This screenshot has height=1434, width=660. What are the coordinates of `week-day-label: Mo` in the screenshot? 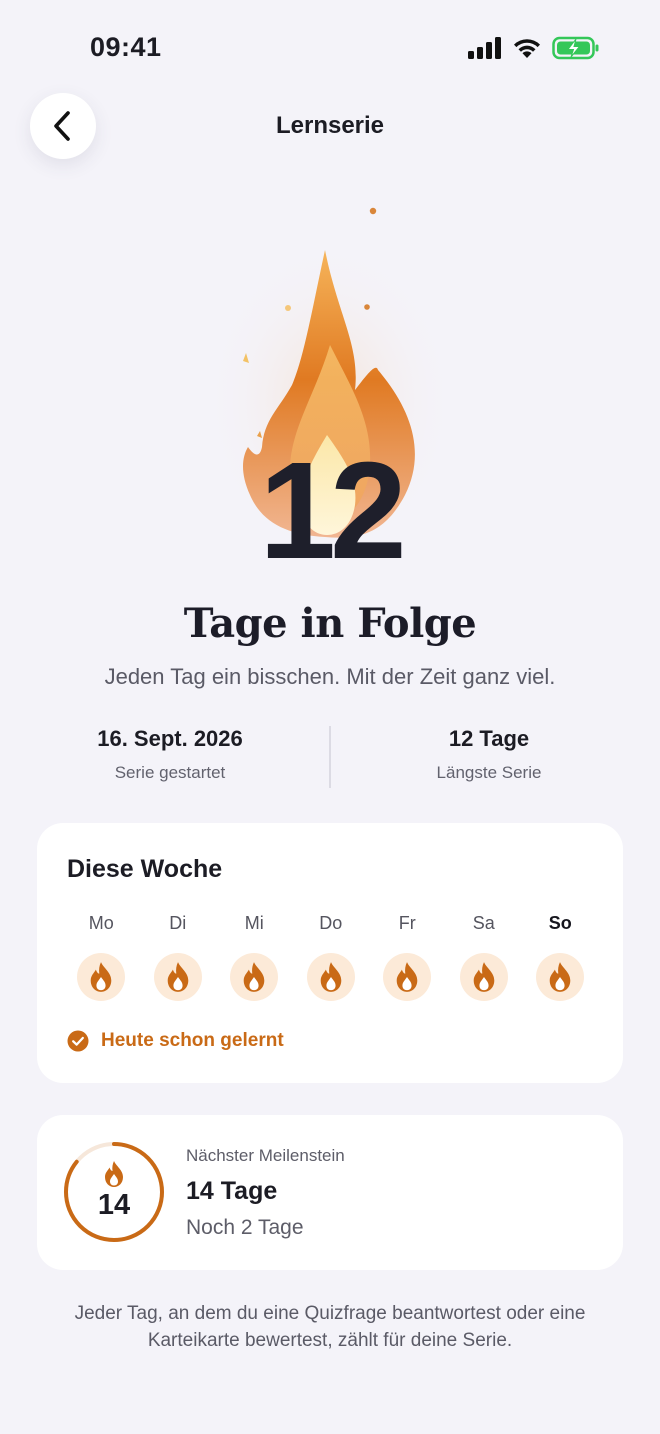 It's located at (101, 923).